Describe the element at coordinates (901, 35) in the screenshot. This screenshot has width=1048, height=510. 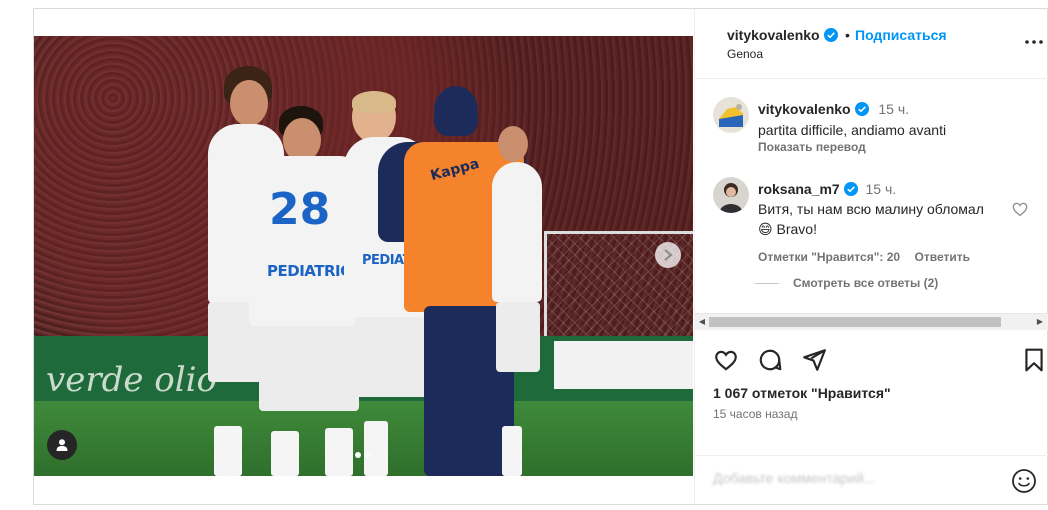
I see `follow-button: Подписаться` at that location.